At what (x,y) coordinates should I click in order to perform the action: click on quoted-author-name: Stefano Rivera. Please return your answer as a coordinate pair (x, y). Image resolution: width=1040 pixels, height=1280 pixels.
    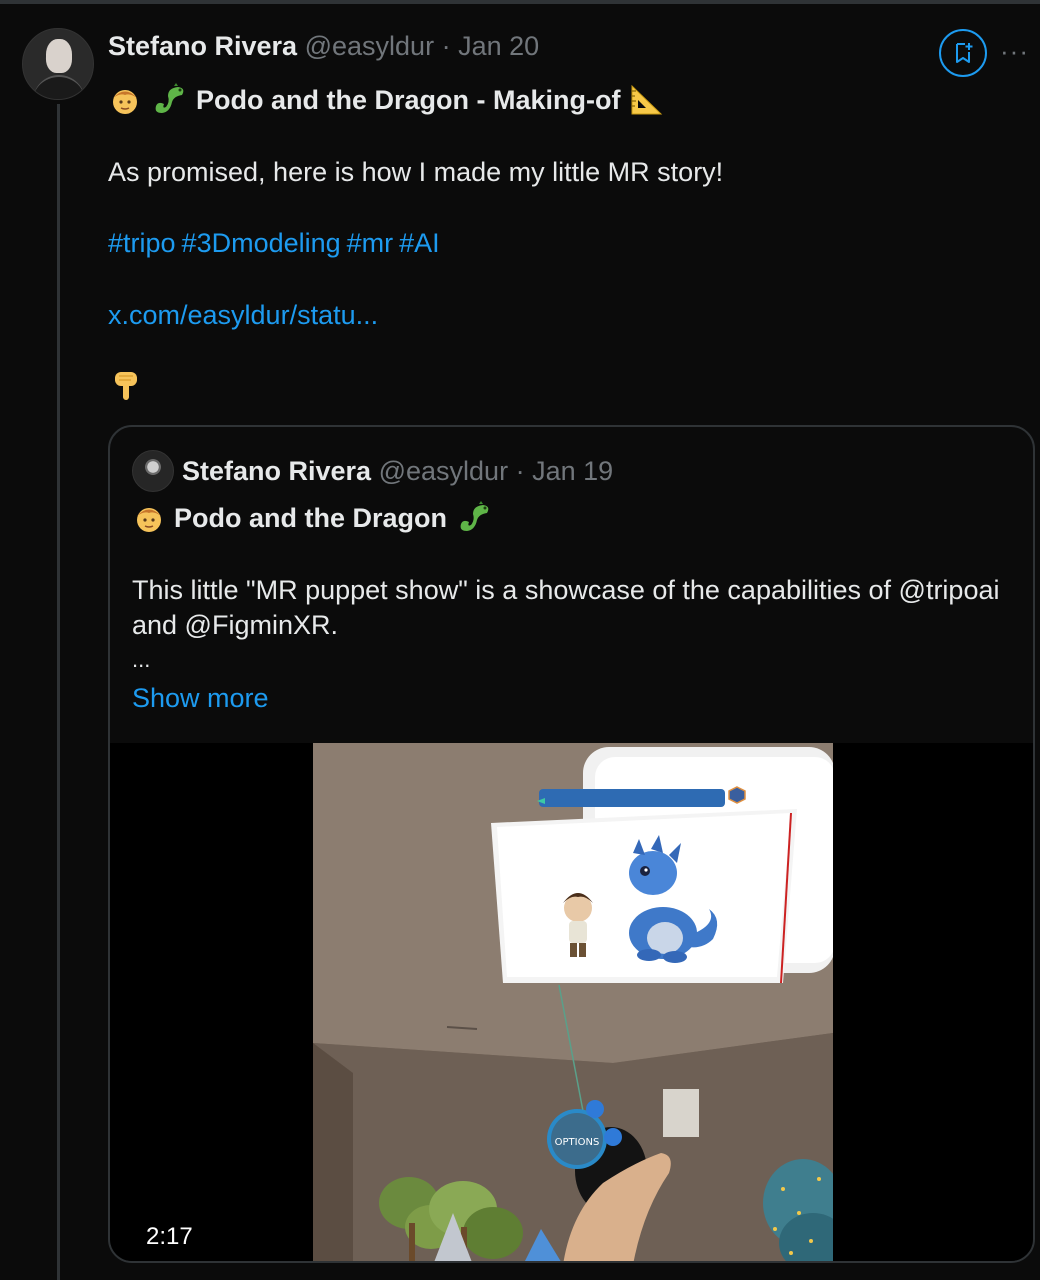
    Looking at the image, I should click on (276, 471).